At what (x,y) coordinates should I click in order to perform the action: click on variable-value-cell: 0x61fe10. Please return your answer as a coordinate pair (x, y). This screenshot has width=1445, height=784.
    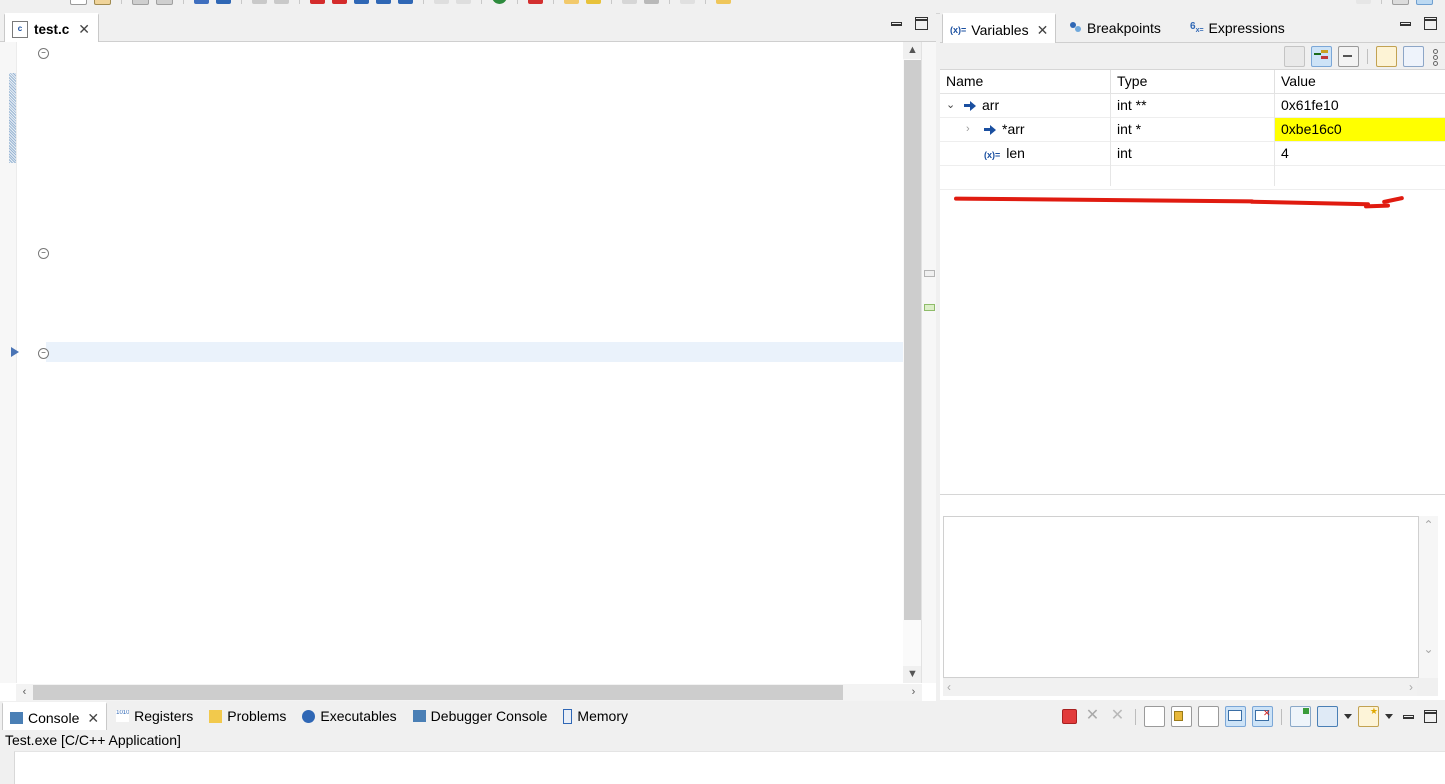
    Looking at the image, I should click on (1360, 105).